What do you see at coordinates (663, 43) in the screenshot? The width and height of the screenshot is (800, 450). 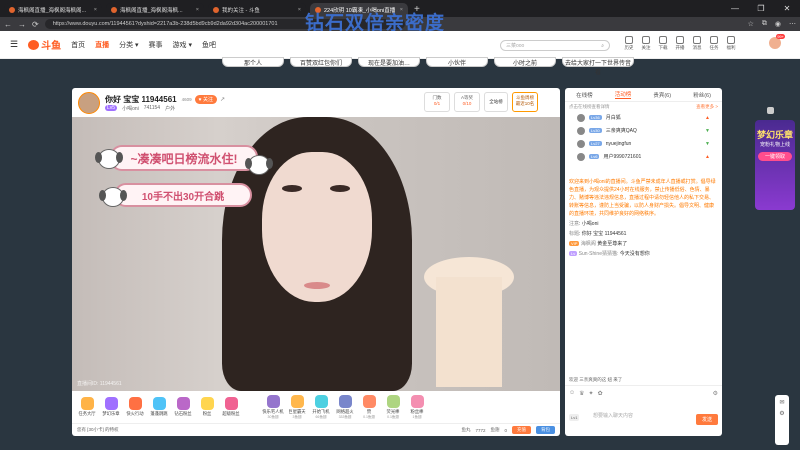 I see `download-button: 下载` at bounding box center [663, 43].